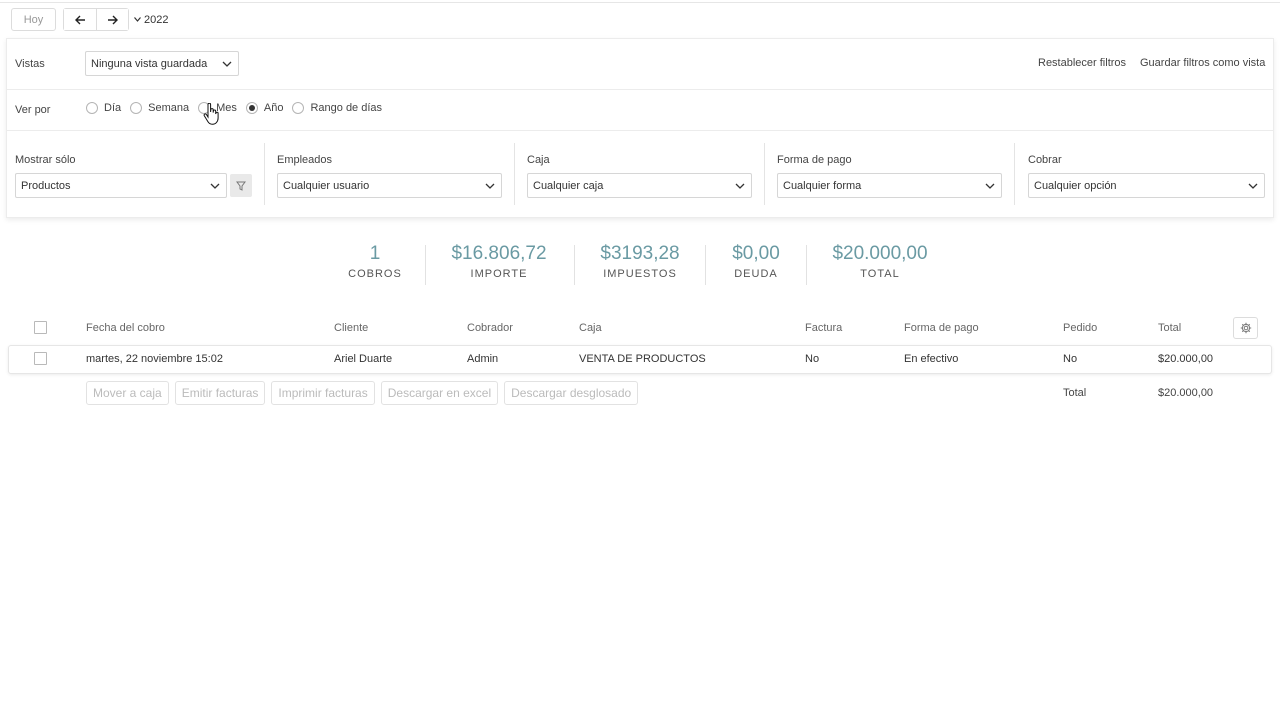 The width and height of the screenshot is (1280, 720). I want to click on radio-rango-de-dias: Rango de días, so click(337, 108).